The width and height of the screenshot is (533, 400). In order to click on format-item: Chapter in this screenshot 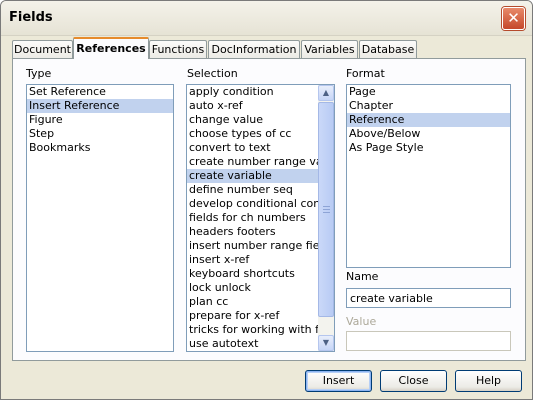, I will do `click(428, 106)`.